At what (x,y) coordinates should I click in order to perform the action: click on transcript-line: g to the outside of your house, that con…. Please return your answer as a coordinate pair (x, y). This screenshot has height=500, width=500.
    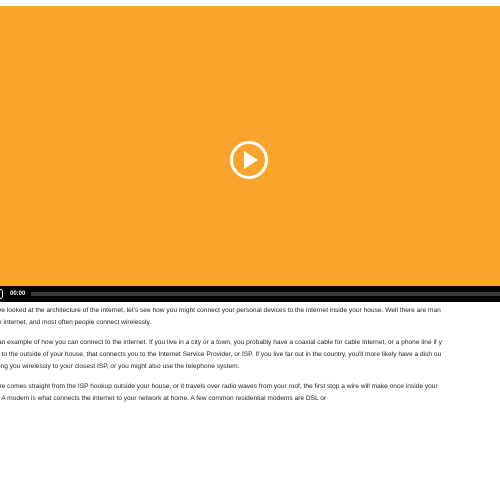
    Looking at the image, I should click on (221, 354).